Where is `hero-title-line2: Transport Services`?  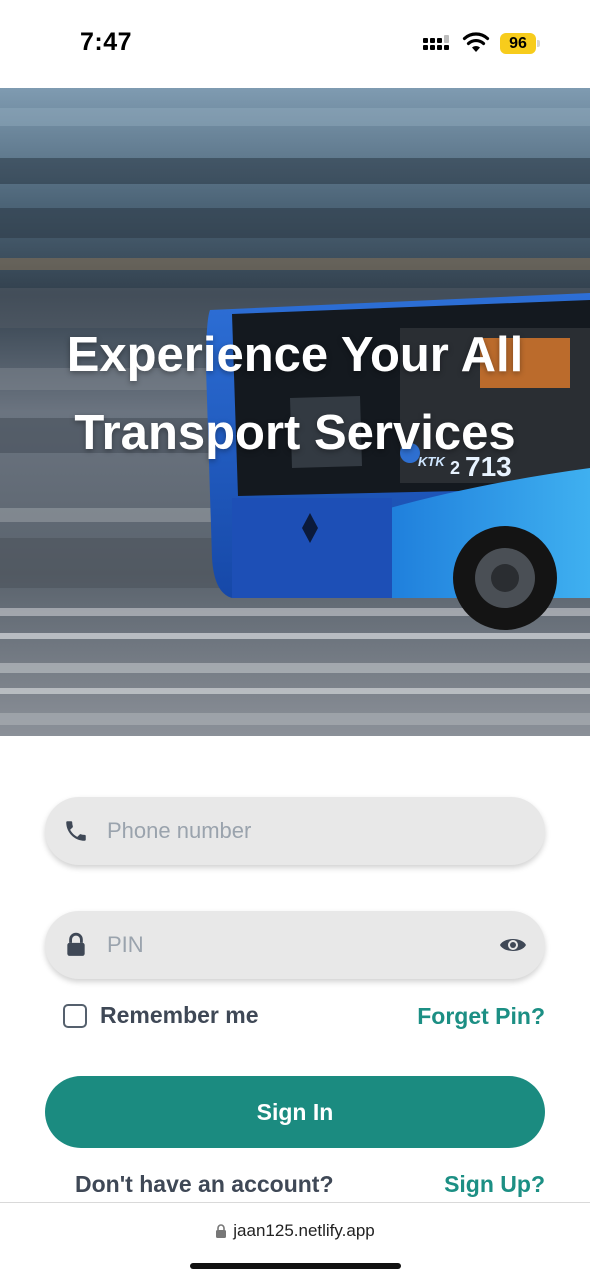 hero-title-line2: Transport Services is located at coordinates (295, 433).